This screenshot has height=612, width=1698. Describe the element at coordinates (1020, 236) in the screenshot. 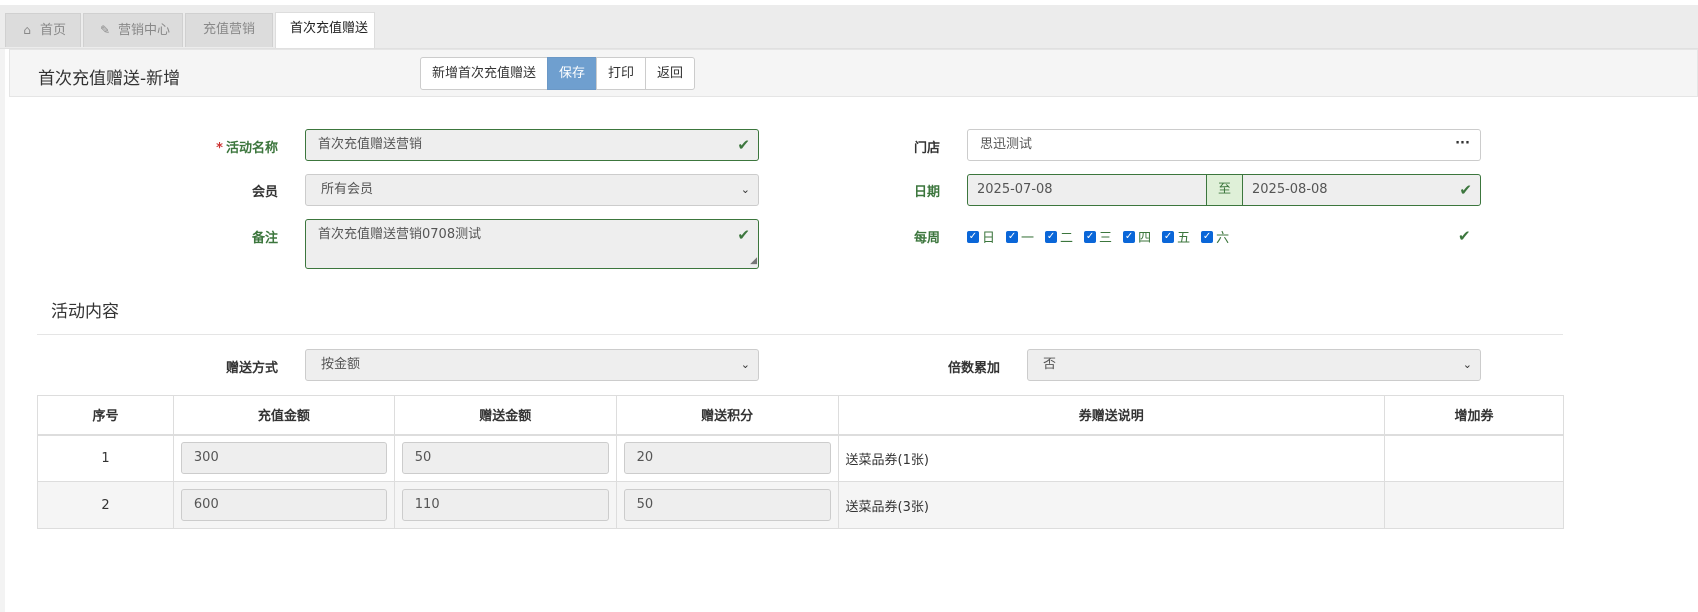

I see `weekday-checkbox: ✓ 一` at that location.